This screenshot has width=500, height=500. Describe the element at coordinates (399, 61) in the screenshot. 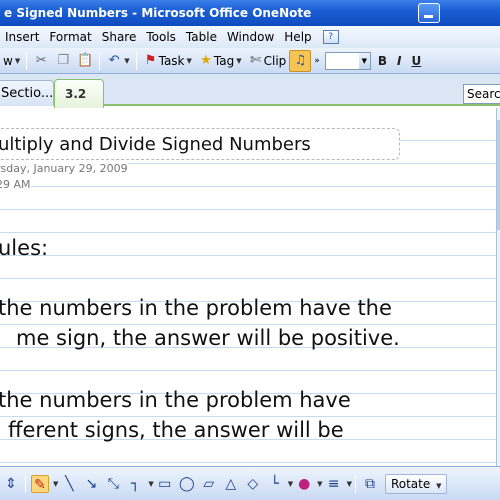

I see `italic-button: I` at that location.